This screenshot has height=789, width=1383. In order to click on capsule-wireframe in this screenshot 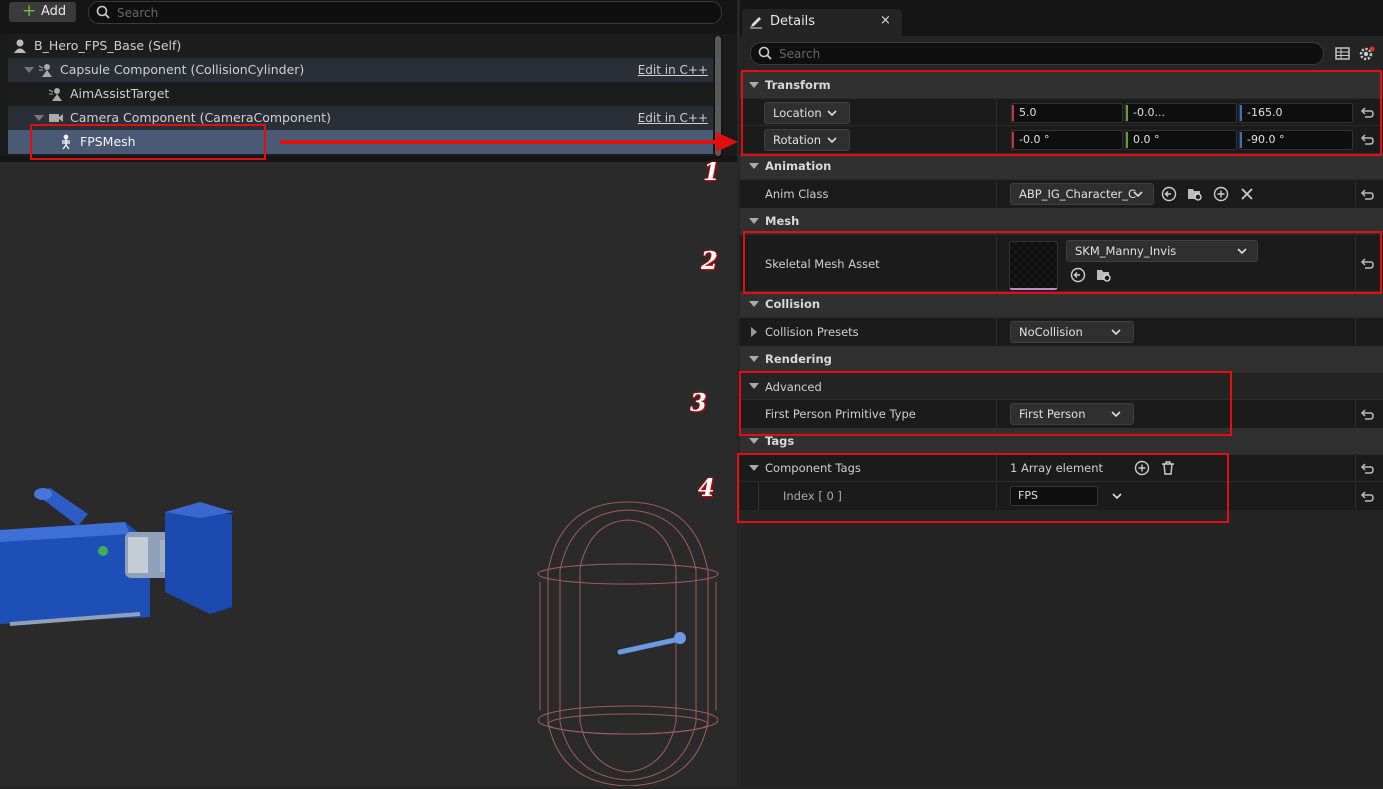, I will do `click(628, 644)`.